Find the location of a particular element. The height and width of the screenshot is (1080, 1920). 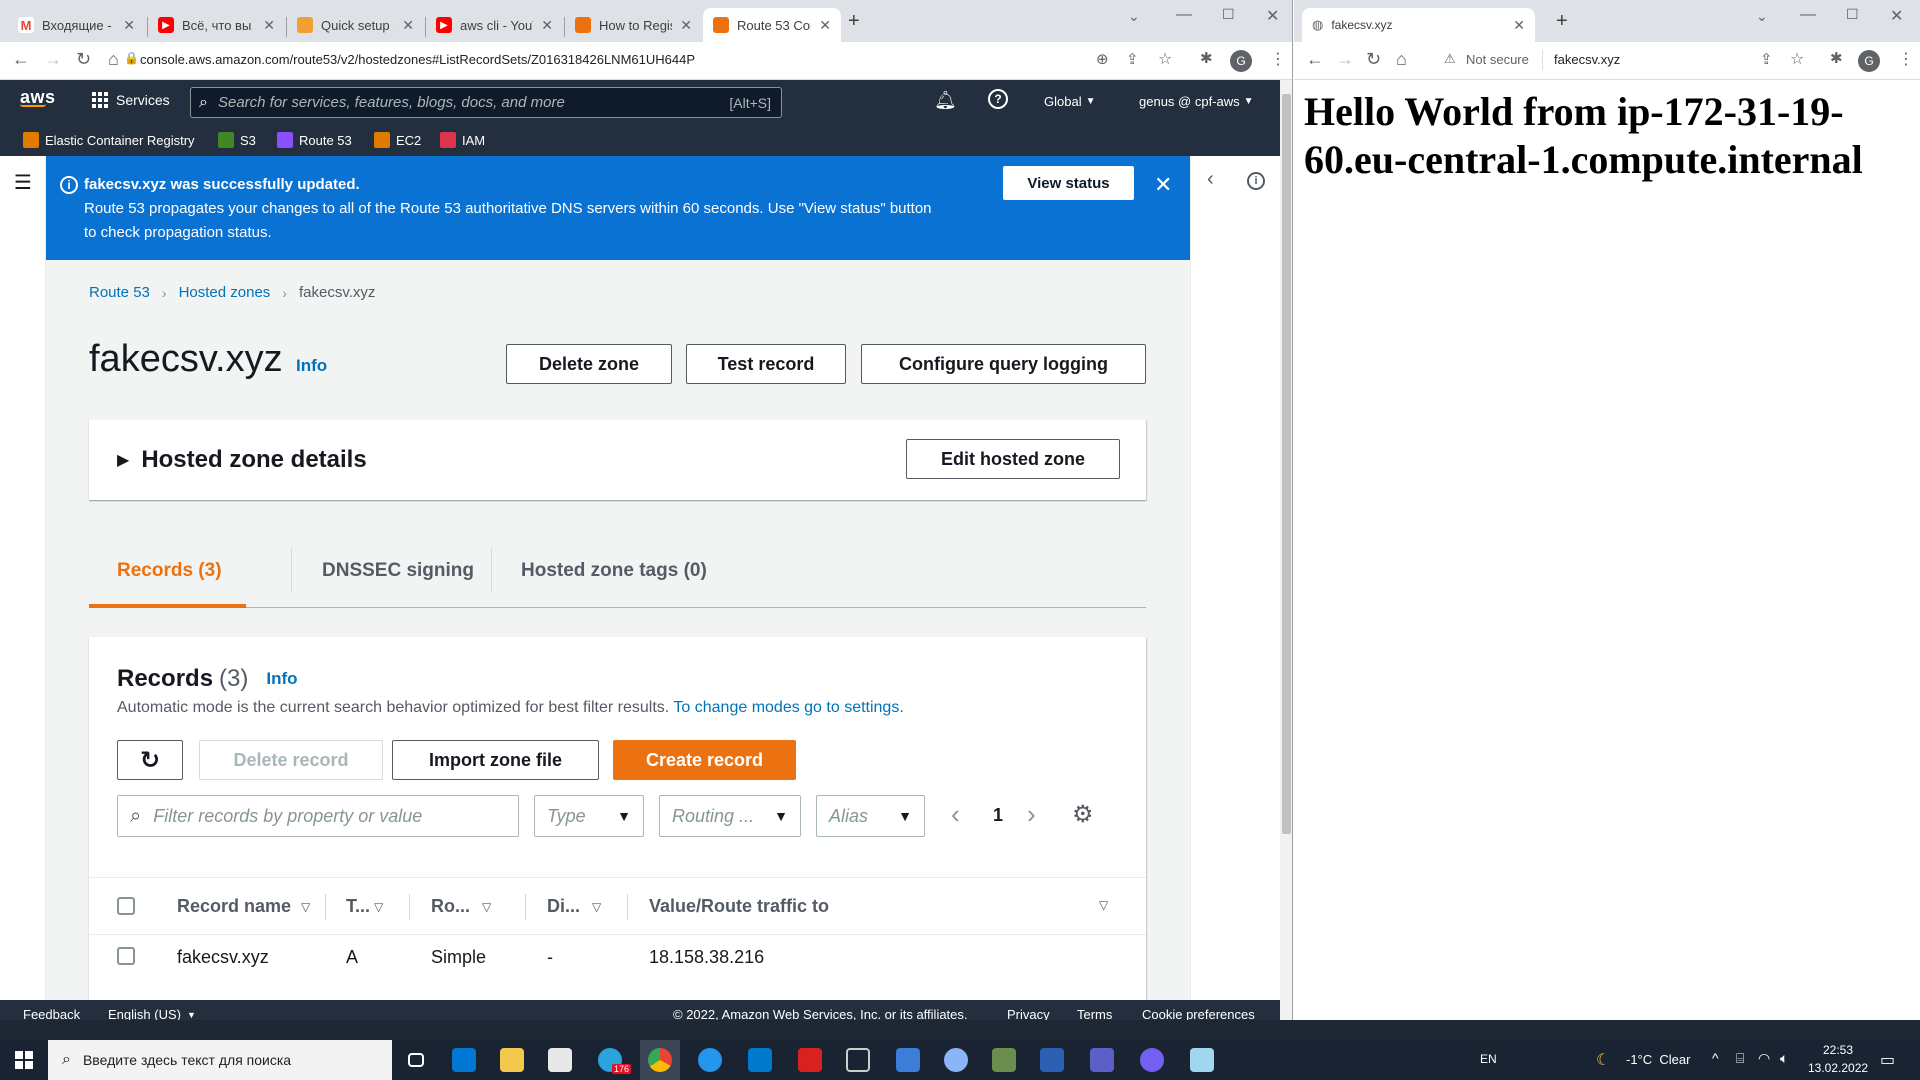

col-routing: Ro... ▽ is located at coordinates (461, 906).